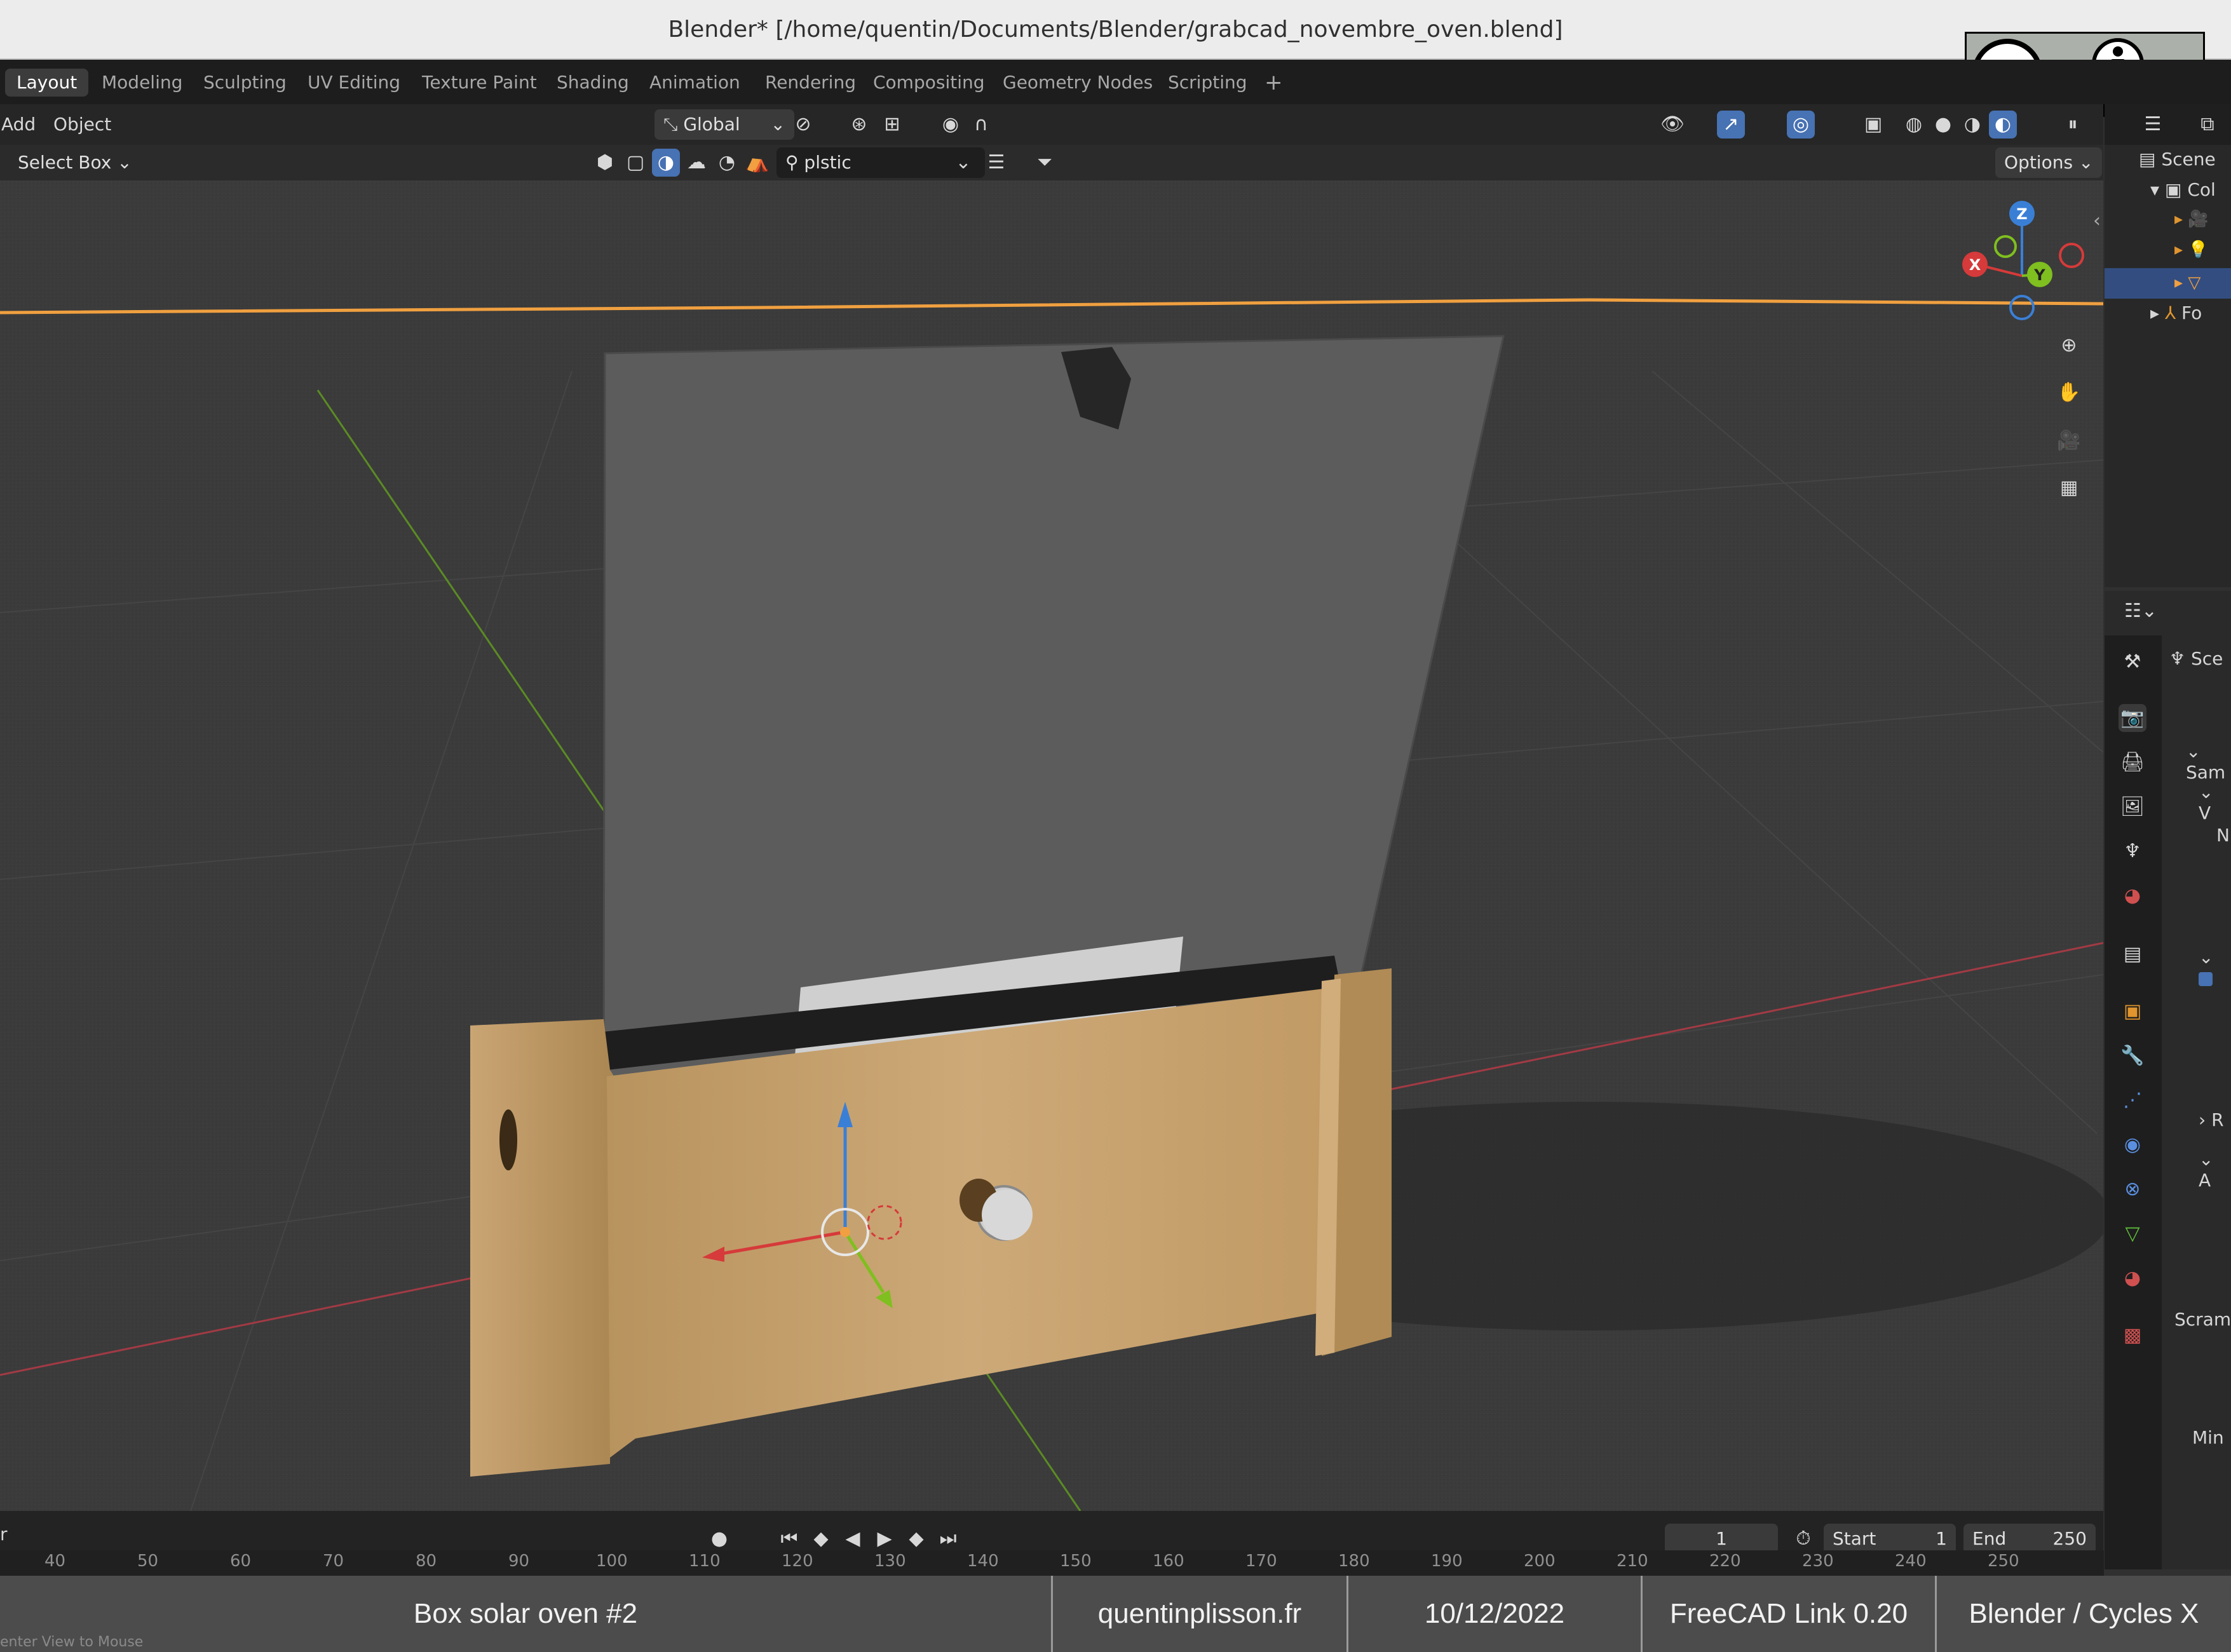 The image size is (2231, 1652). Describe the element at coordinates (2069, 346) in the screenshot. I see `zoom-icon: ⊕` at that location.